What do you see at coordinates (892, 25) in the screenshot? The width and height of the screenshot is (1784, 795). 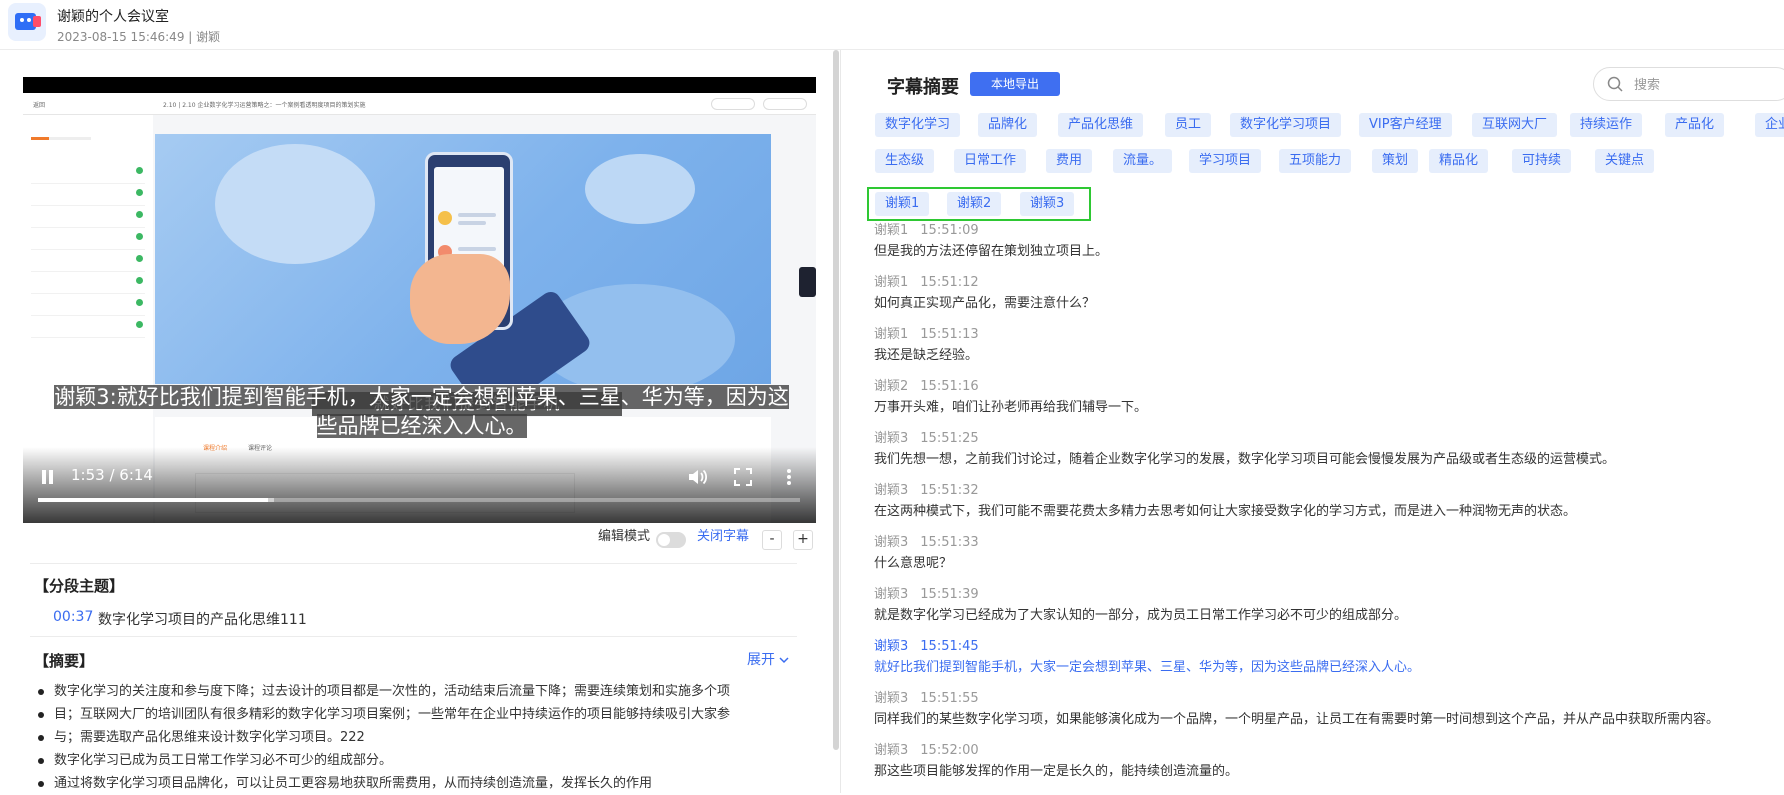 I see `meeting-header: 谢颖的个人会议室 2023-08-15 15:46:49 | 谢颖` at bounding box center [892, 25].